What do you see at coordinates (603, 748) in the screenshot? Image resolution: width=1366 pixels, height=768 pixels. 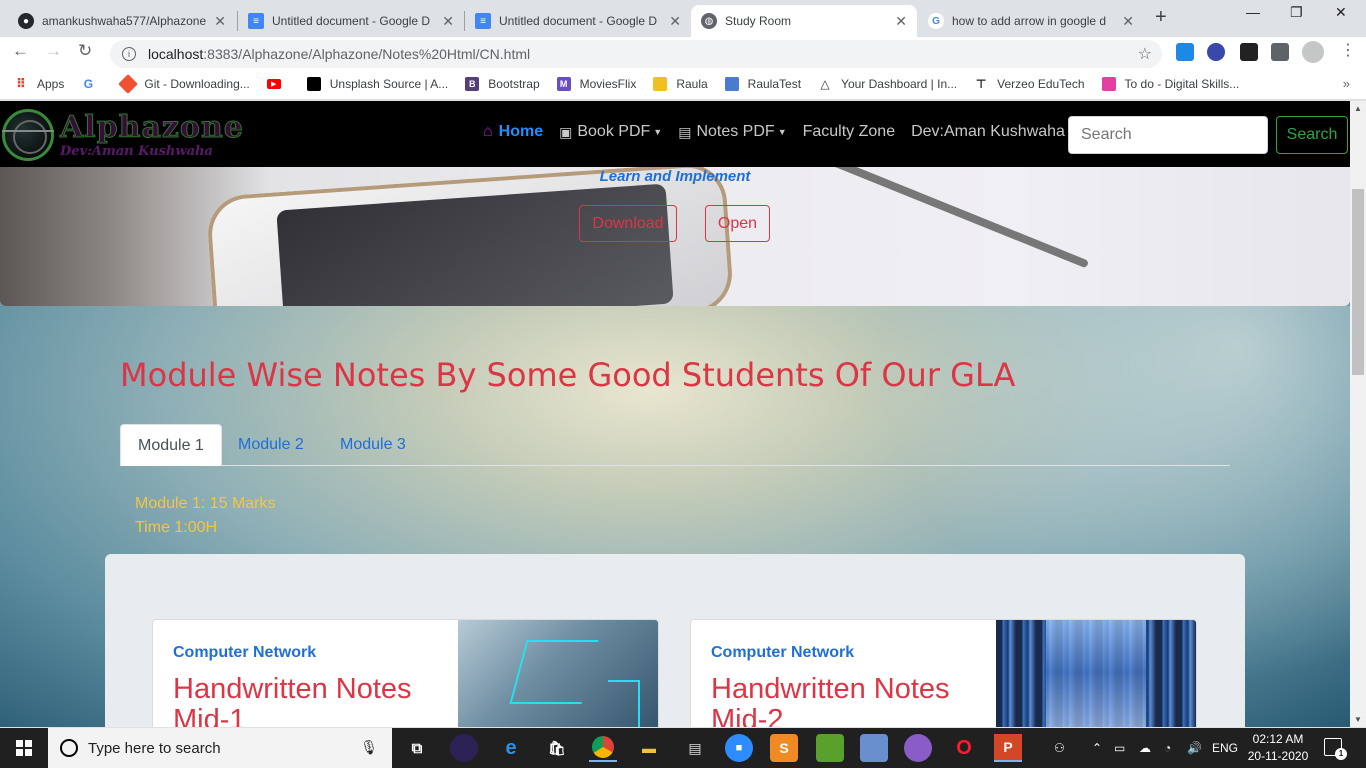 I see `chrome-icon` at bounding box center [603, 748].